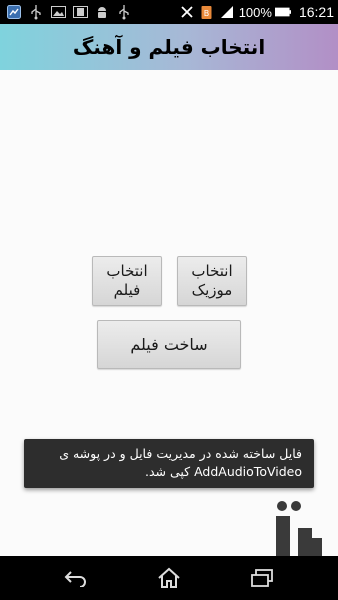 The image size is (338, 600). I want to click on battery-saver-icon: B, so click(207, 12).